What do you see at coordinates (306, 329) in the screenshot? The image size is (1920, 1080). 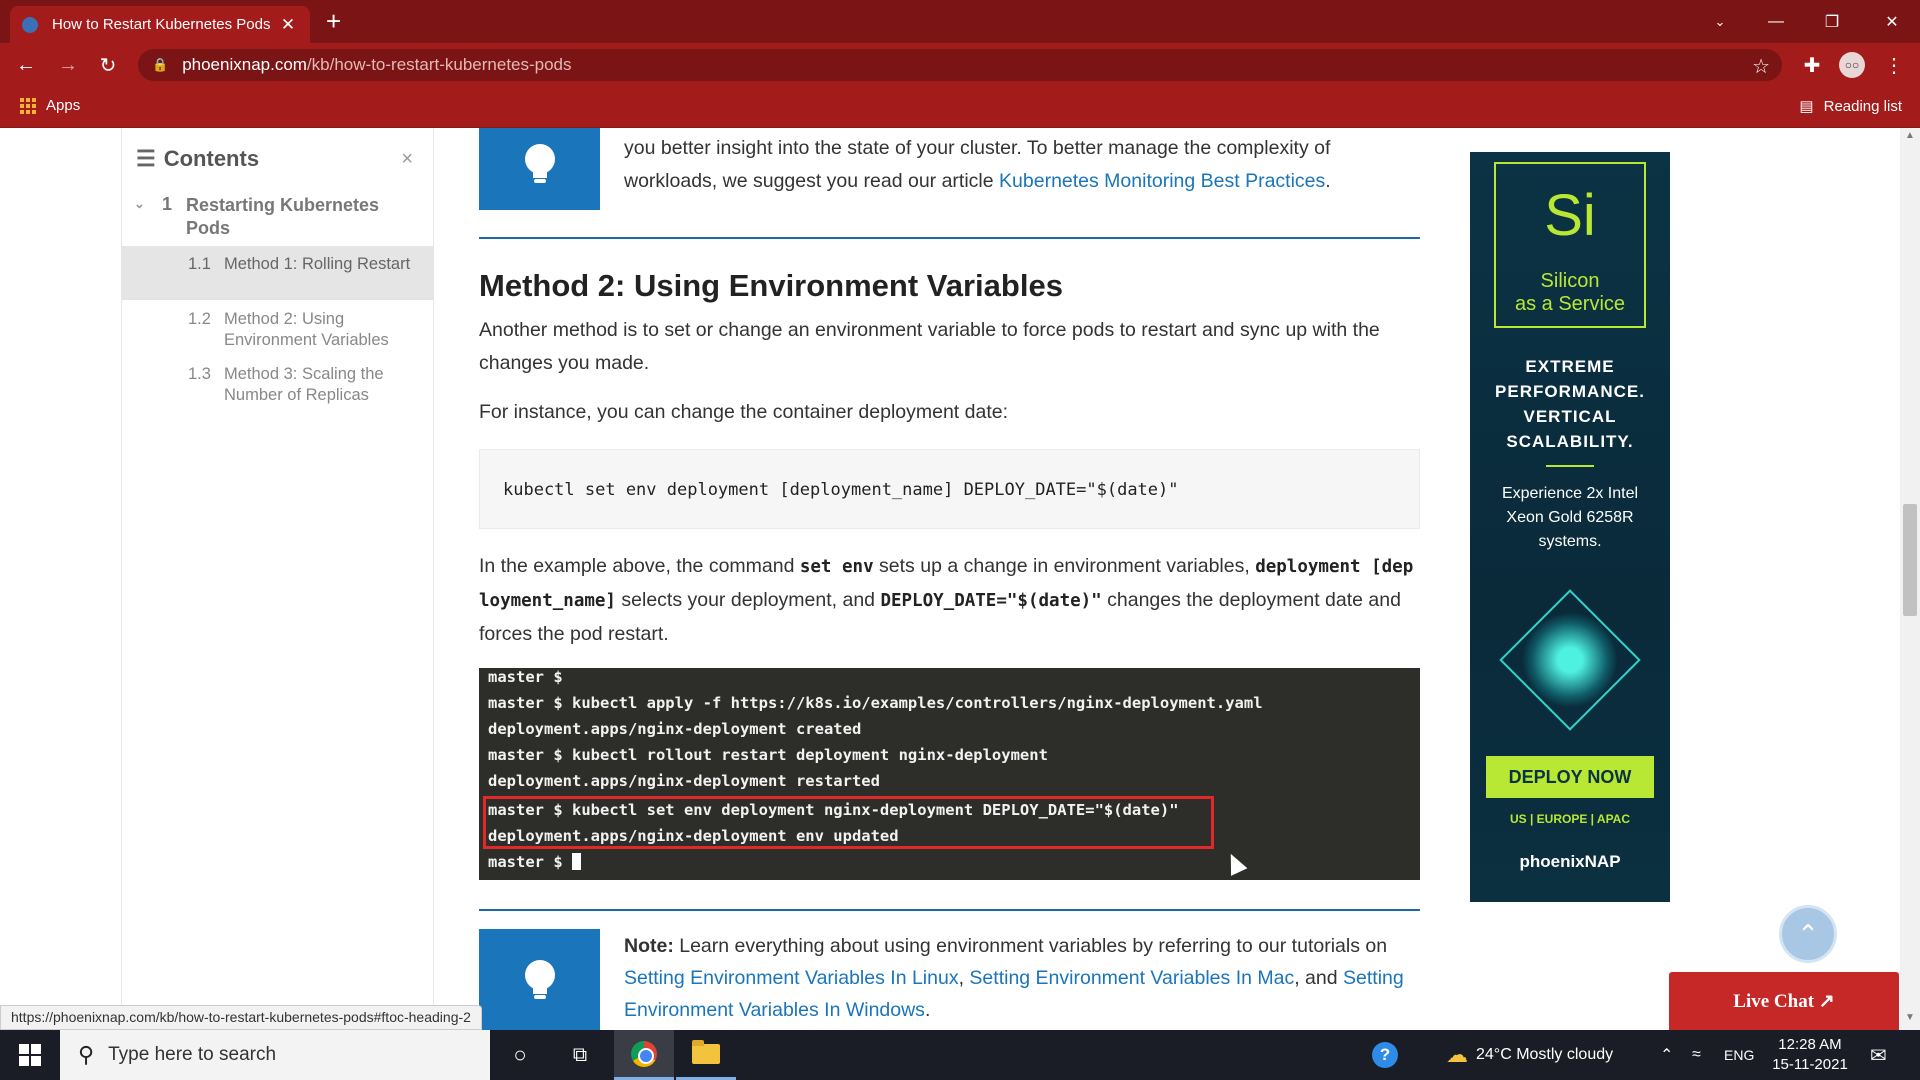 I see `toc-item-label: Method 2: Using Environment Variables` at bounding box center [306, 329].